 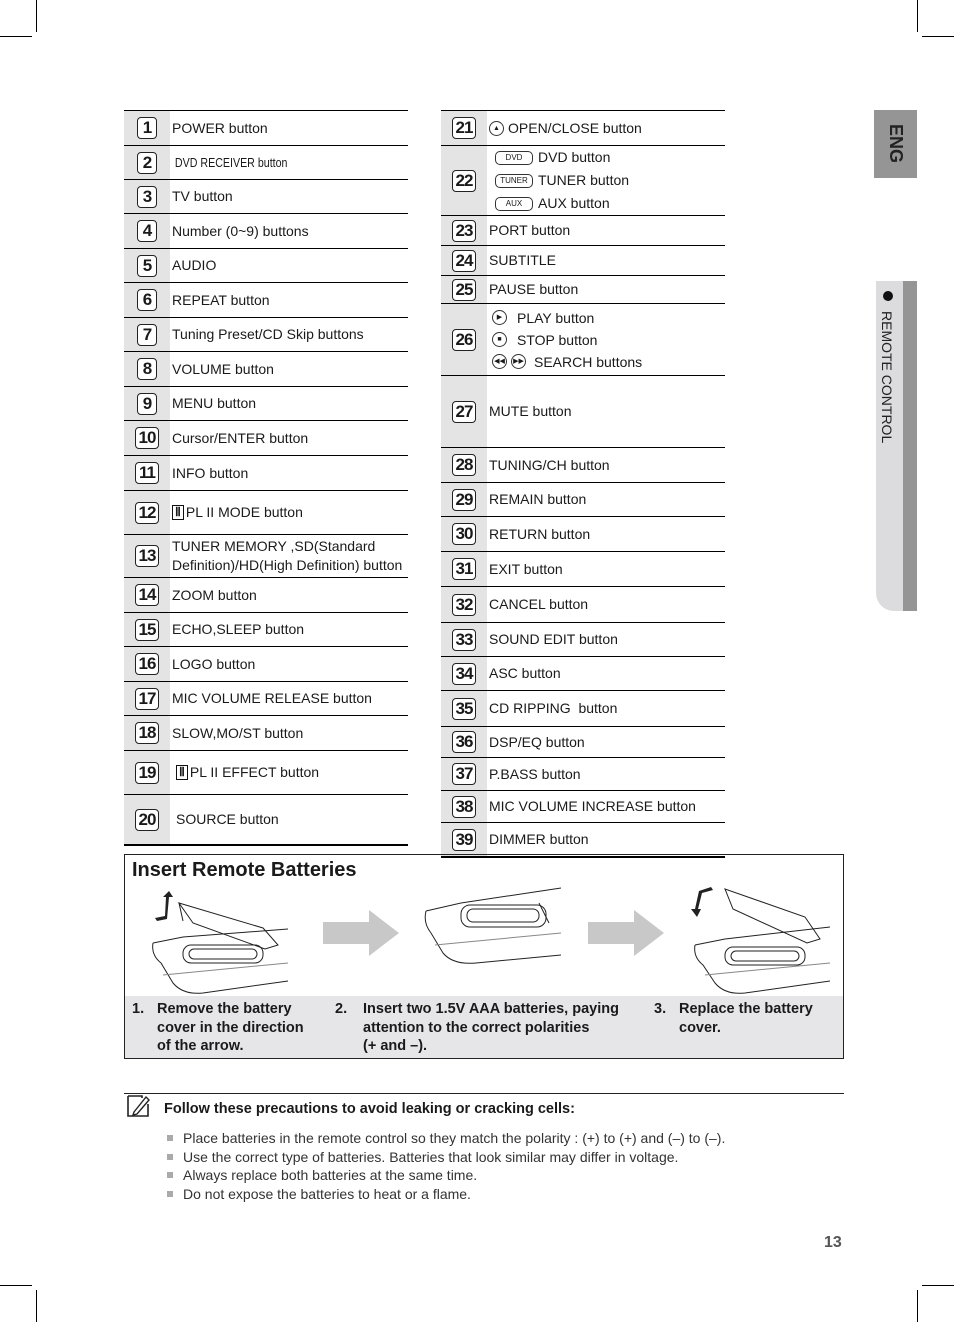 I want to click on item-number: 18, so click(x=147, y=733).